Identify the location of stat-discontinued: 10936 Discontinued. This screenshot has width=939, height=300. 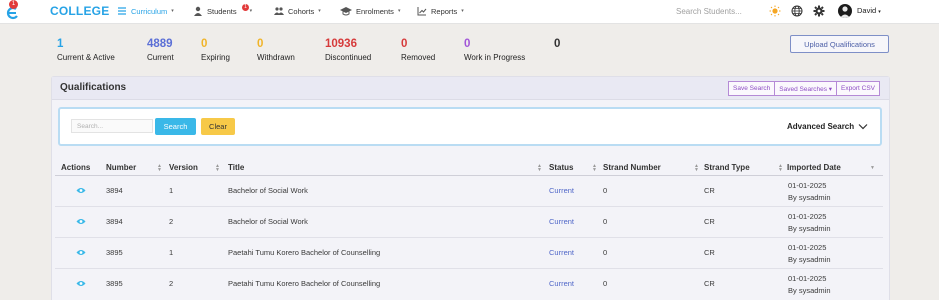
(348, 50).